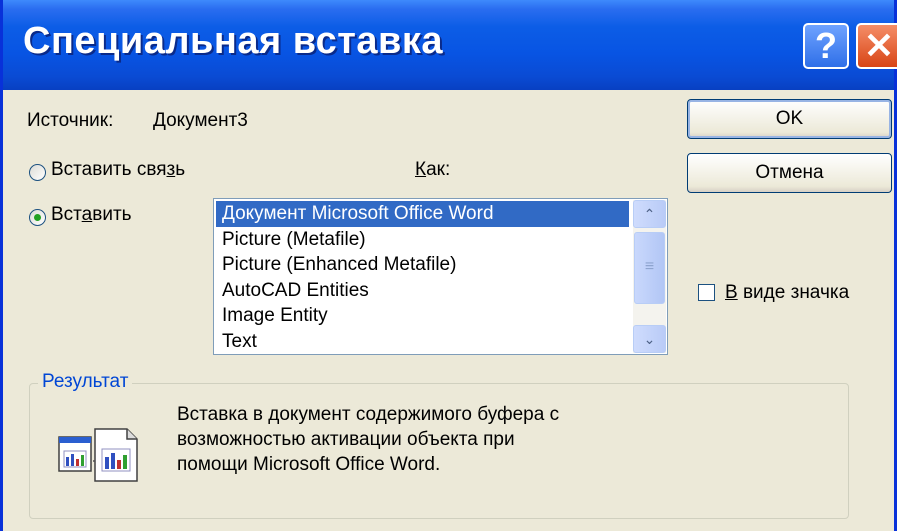 This screenshot has height=531, width=897. I want to click on list-item: AutoCAD Entities, so click(422, 291).